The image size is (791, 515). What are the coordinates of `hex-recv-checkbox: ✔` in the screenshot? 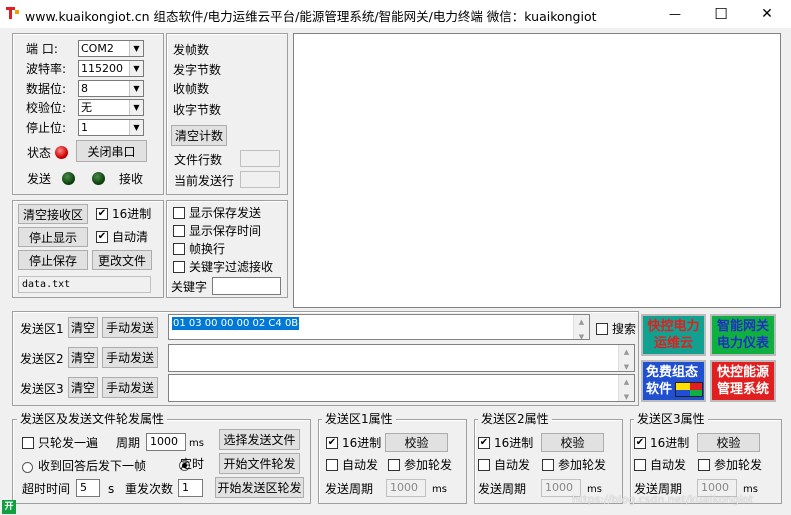 It's located at (102, 214).